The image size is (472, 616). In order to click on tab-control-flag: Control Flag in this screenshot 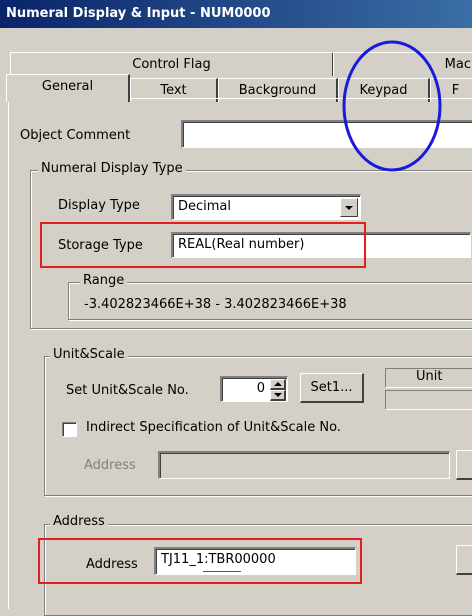, I will do `click(172, 64)`.